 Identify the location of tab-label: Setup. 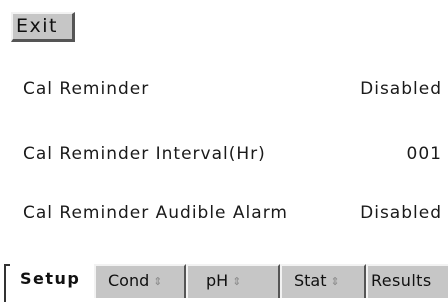
(50, 278).